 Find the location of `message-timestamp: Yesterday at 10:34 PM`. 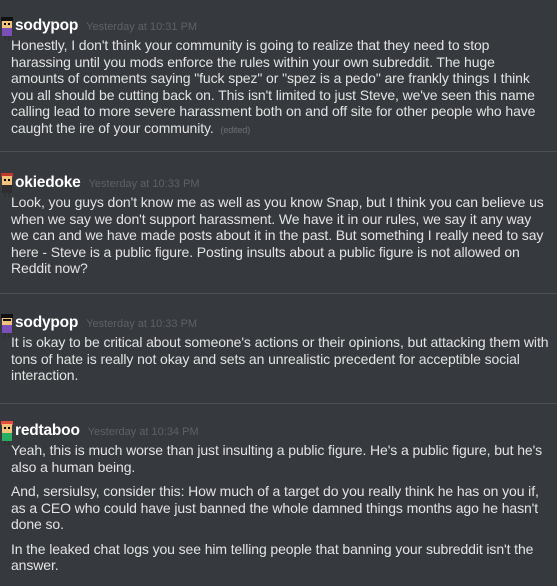

message-timestamp: Yesterday at 10:34 PM is located at coordinates (143, 432).